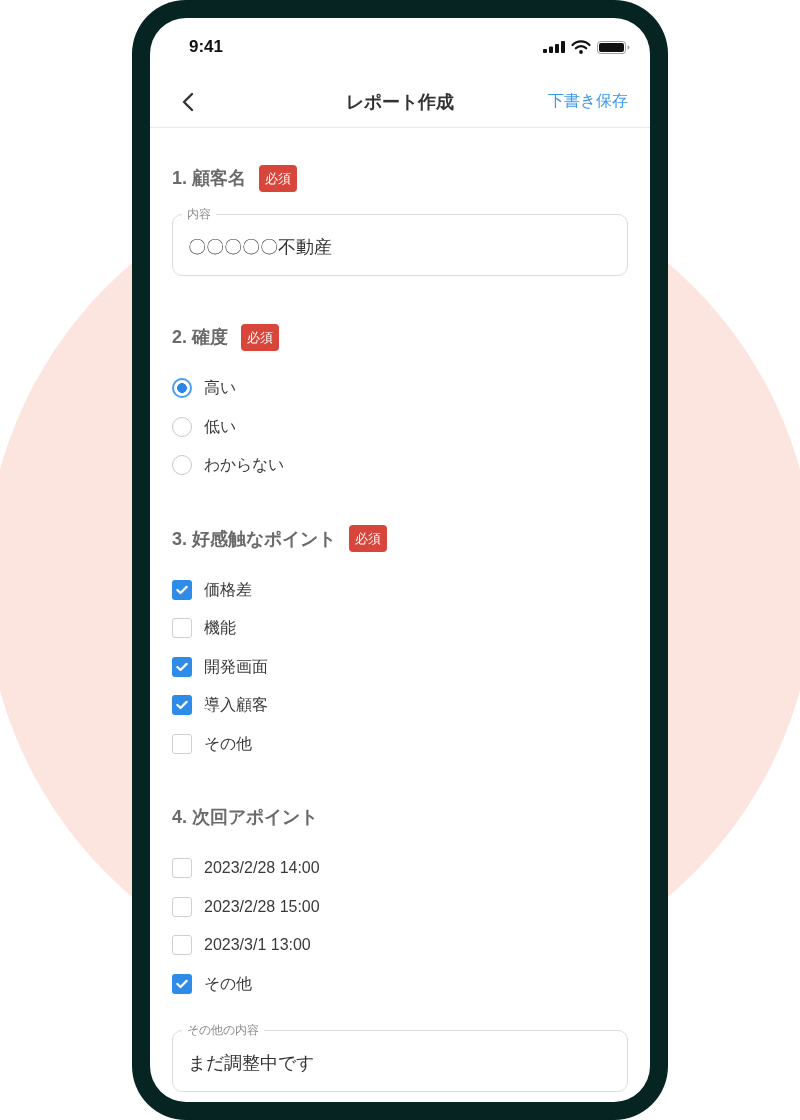  I want to click on field-label: その他の内容, so click(223, 1030).